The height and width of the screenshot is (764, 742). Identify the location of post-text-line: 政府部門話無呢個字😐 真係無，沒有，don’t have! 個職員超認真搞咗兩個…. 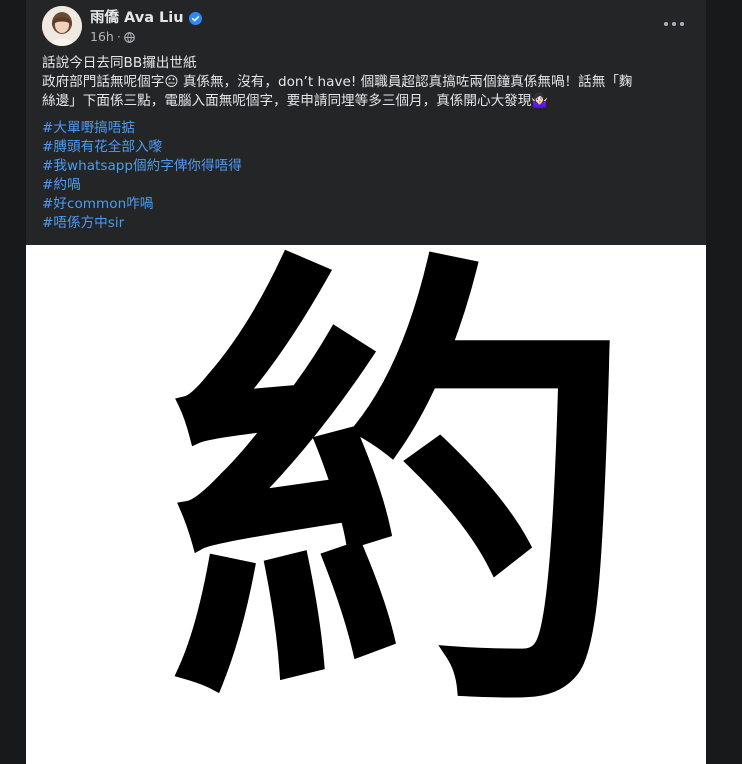
(337, 82).